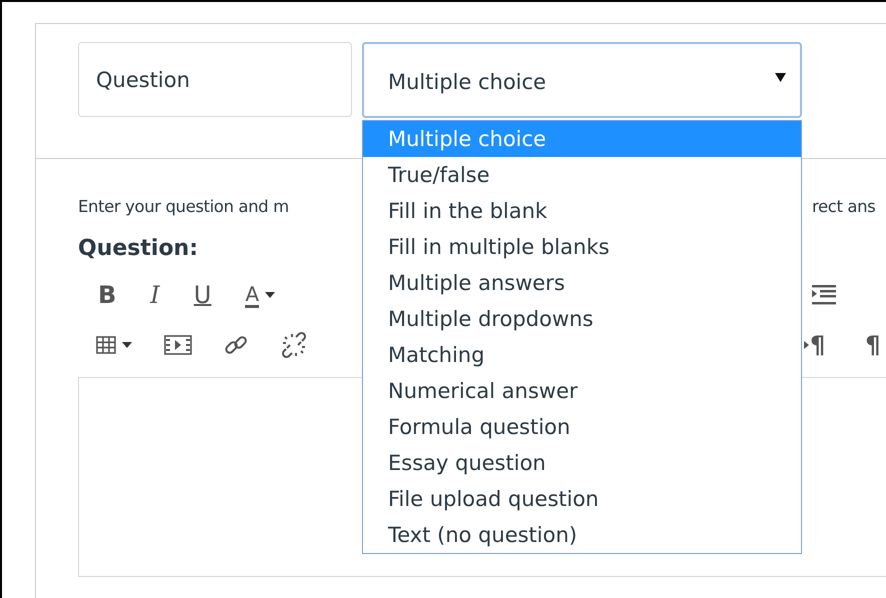 This screenshot has width=886, height=598. Describe the element at coordinates (843, 206) in the screenshot. I see `instruction-text: rect ans` at that location.